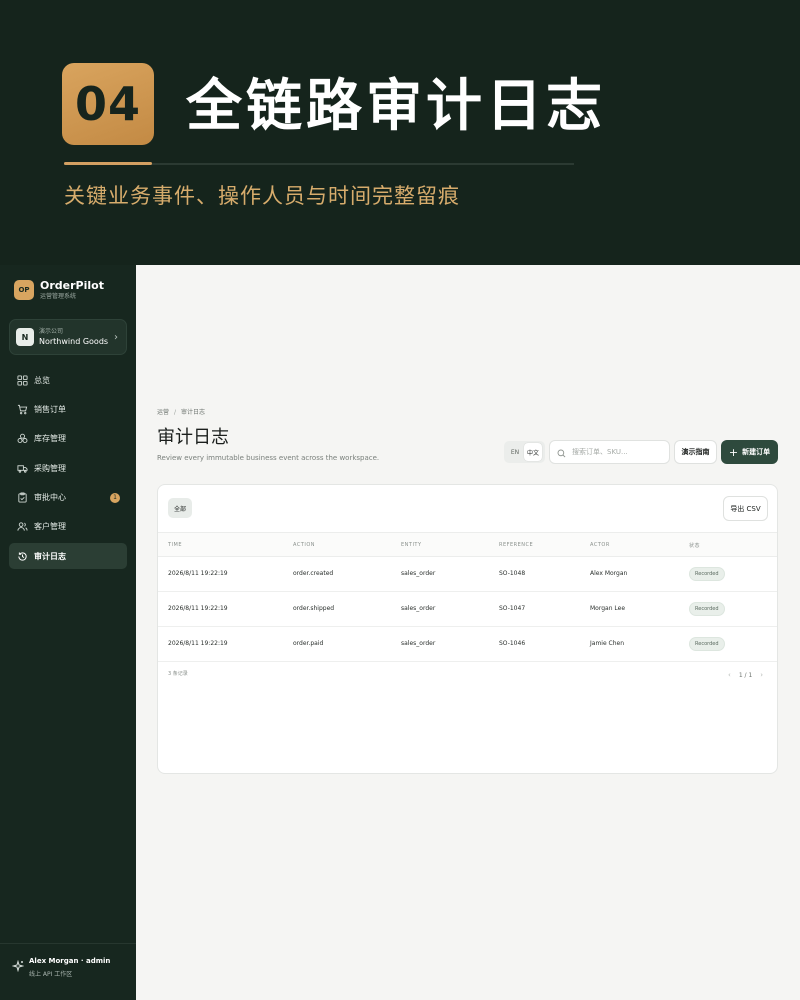 The image size is (800, 1000). Describe the element at coordinates (68, 498) in the screenshot. I see `sidebar-item-approvals: 审批中心 1` at that location.